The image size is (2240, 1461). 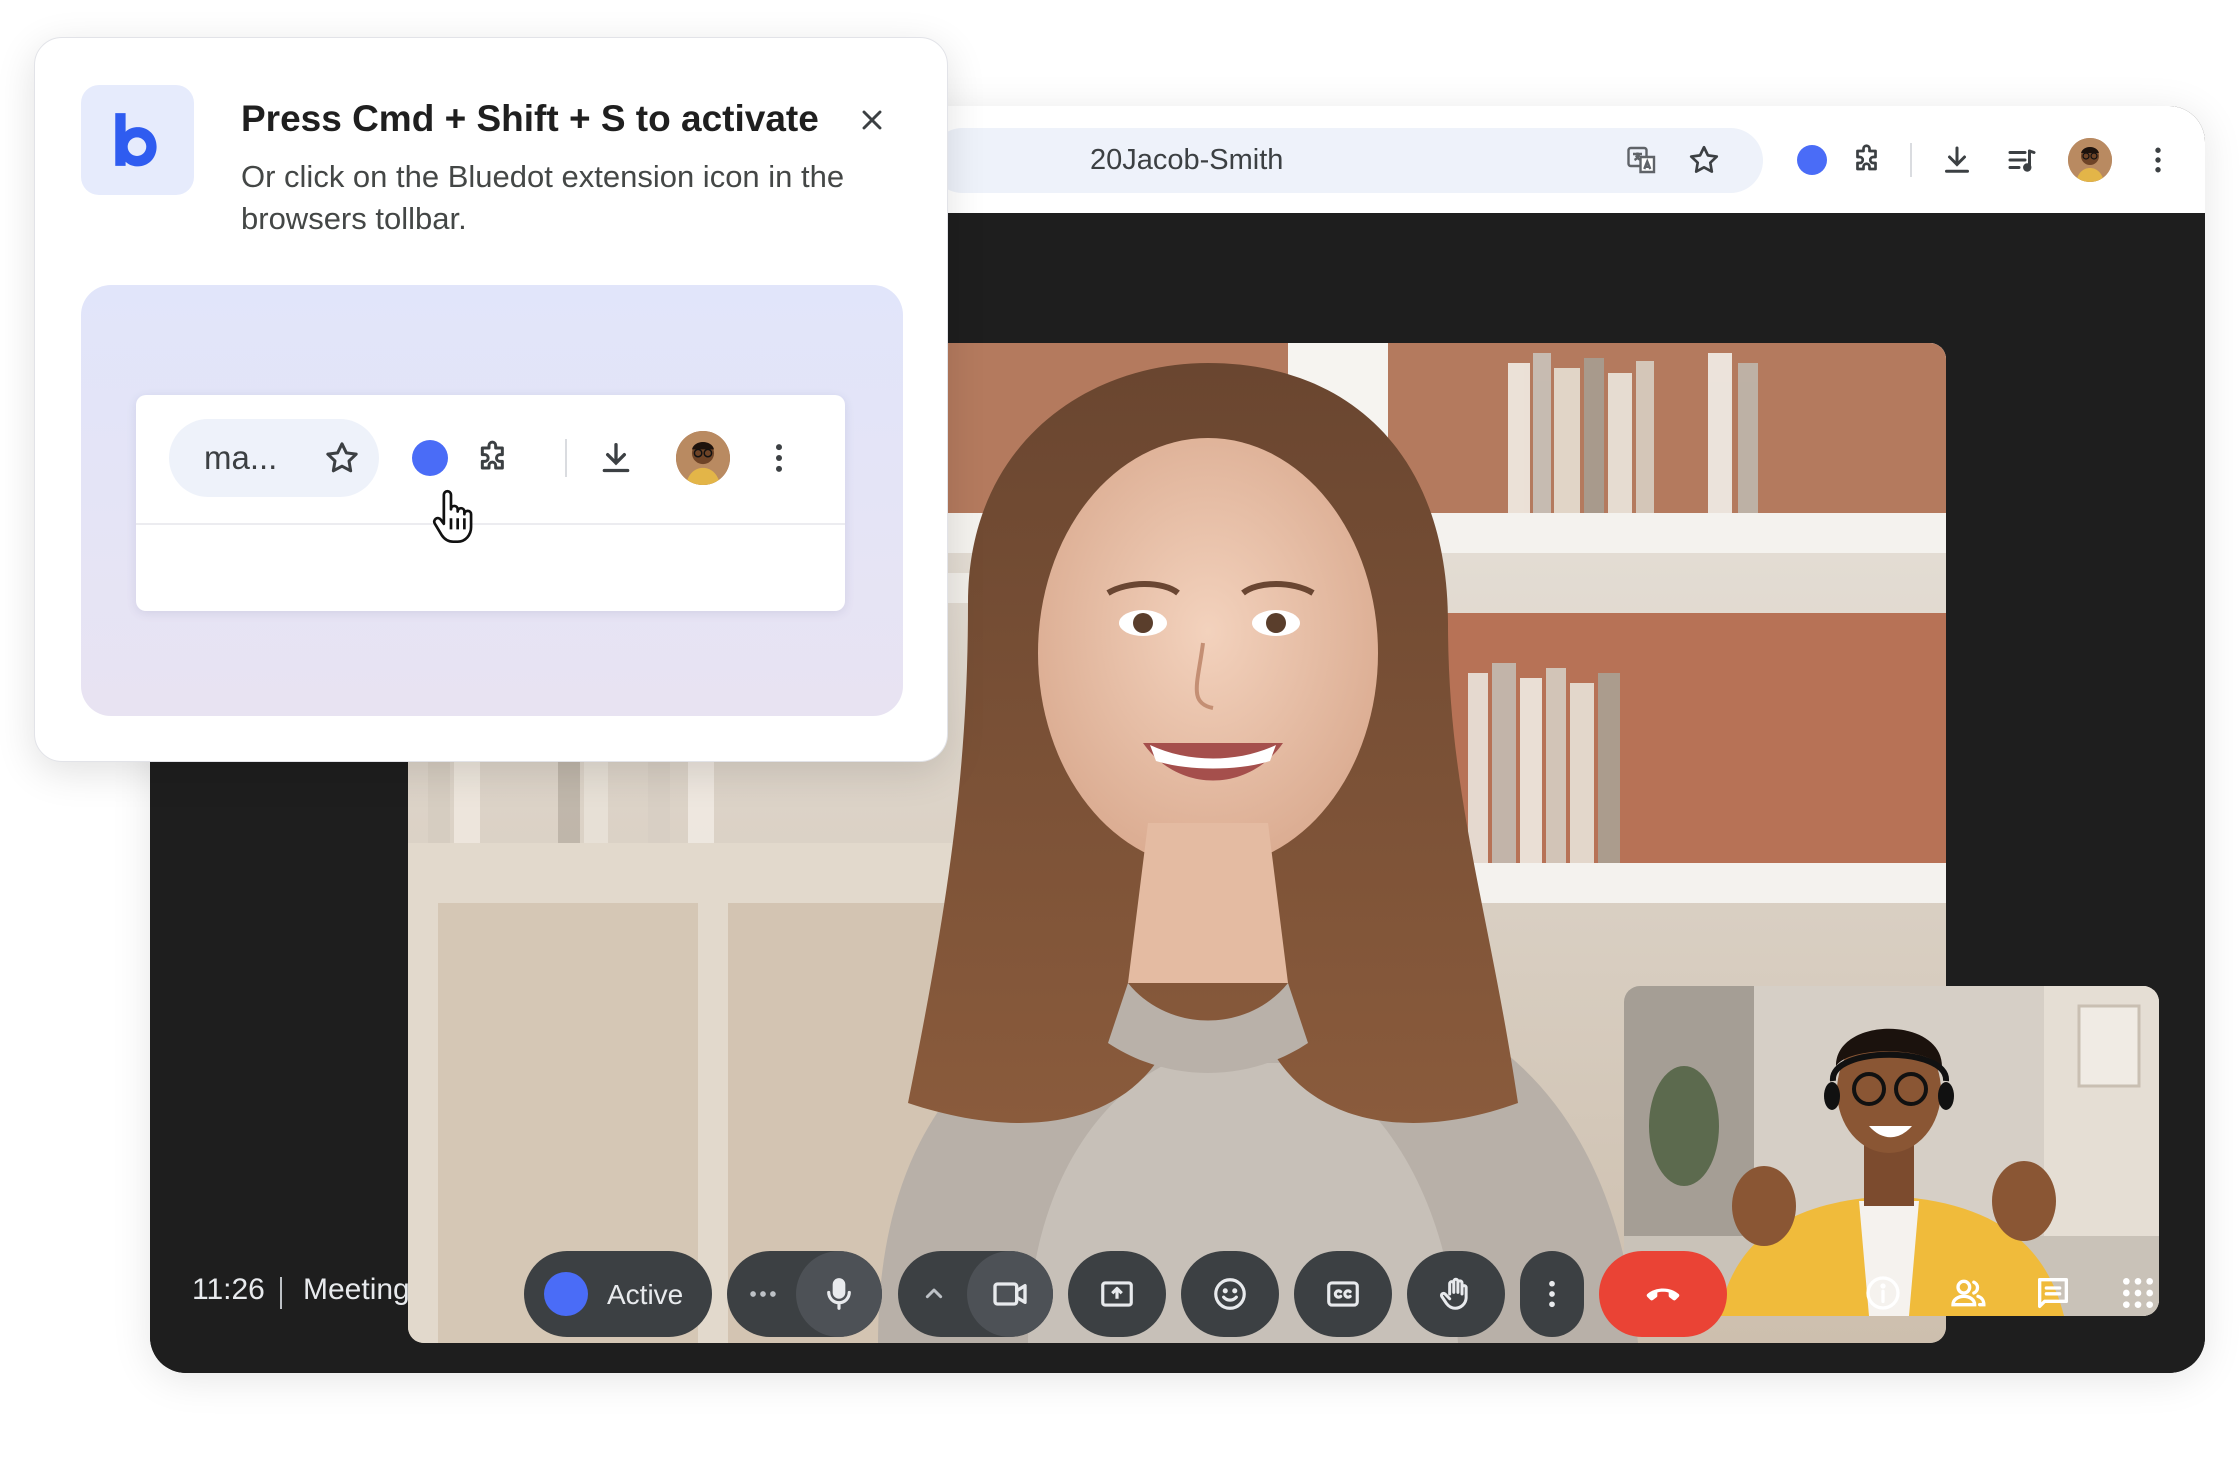 I want to click on people-icon, so click(x=1968, y=1293).